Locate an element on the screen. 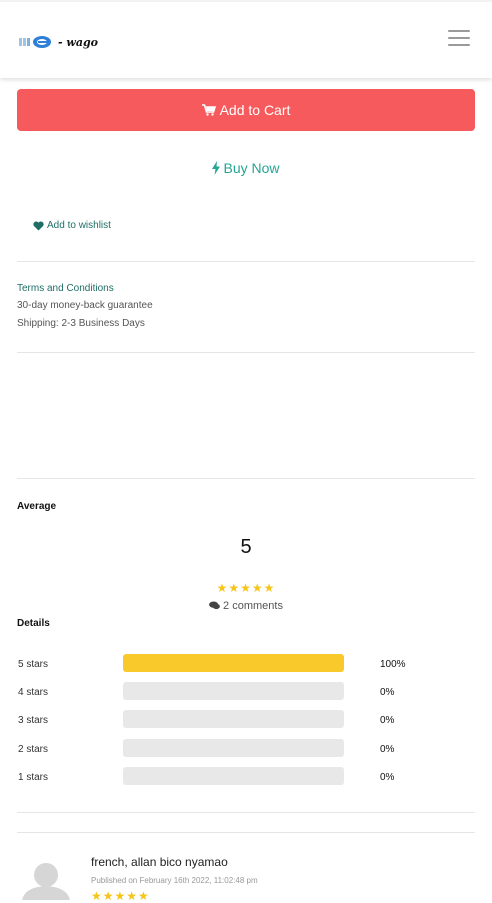 The image size is (492, 903). comments-icon is located at coordinates (214, 605).